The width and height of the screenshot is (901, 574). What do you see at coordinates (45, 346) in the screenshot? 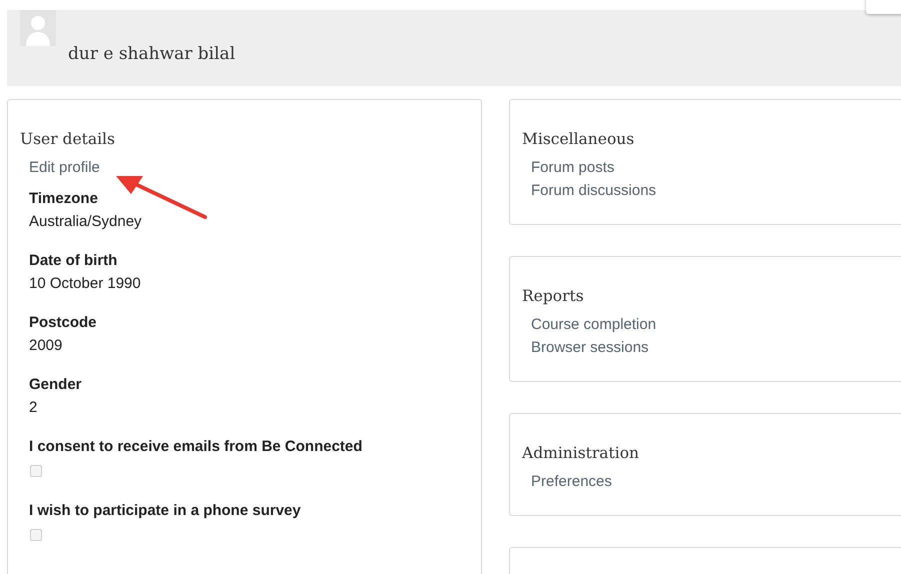
I see `field-value: 2009` at bounding box center [45, 346].